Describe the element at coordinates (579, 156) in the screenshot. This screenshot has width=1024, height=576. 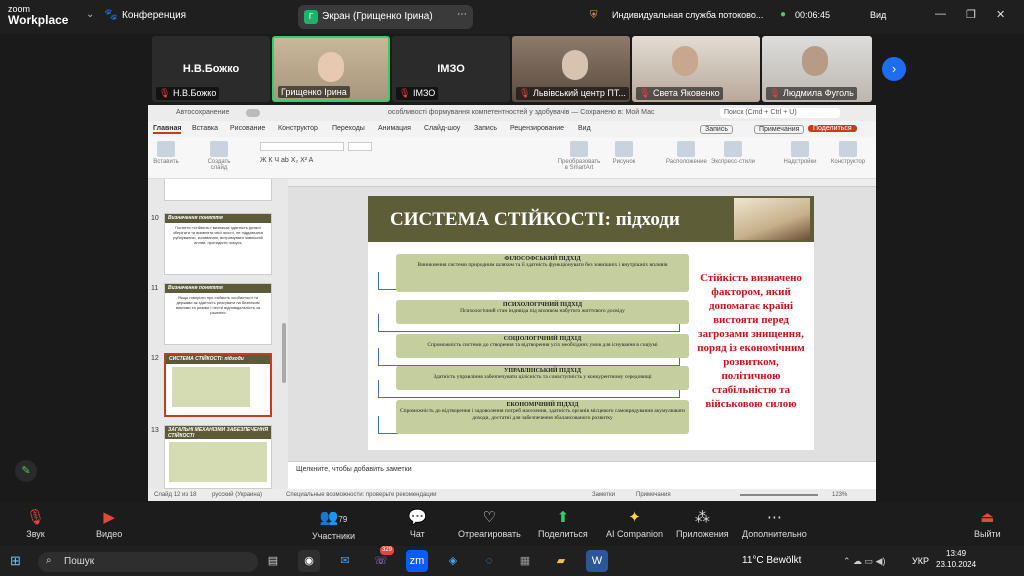
I see `smartart-button: Преобразовать в SmartArt` at that location.